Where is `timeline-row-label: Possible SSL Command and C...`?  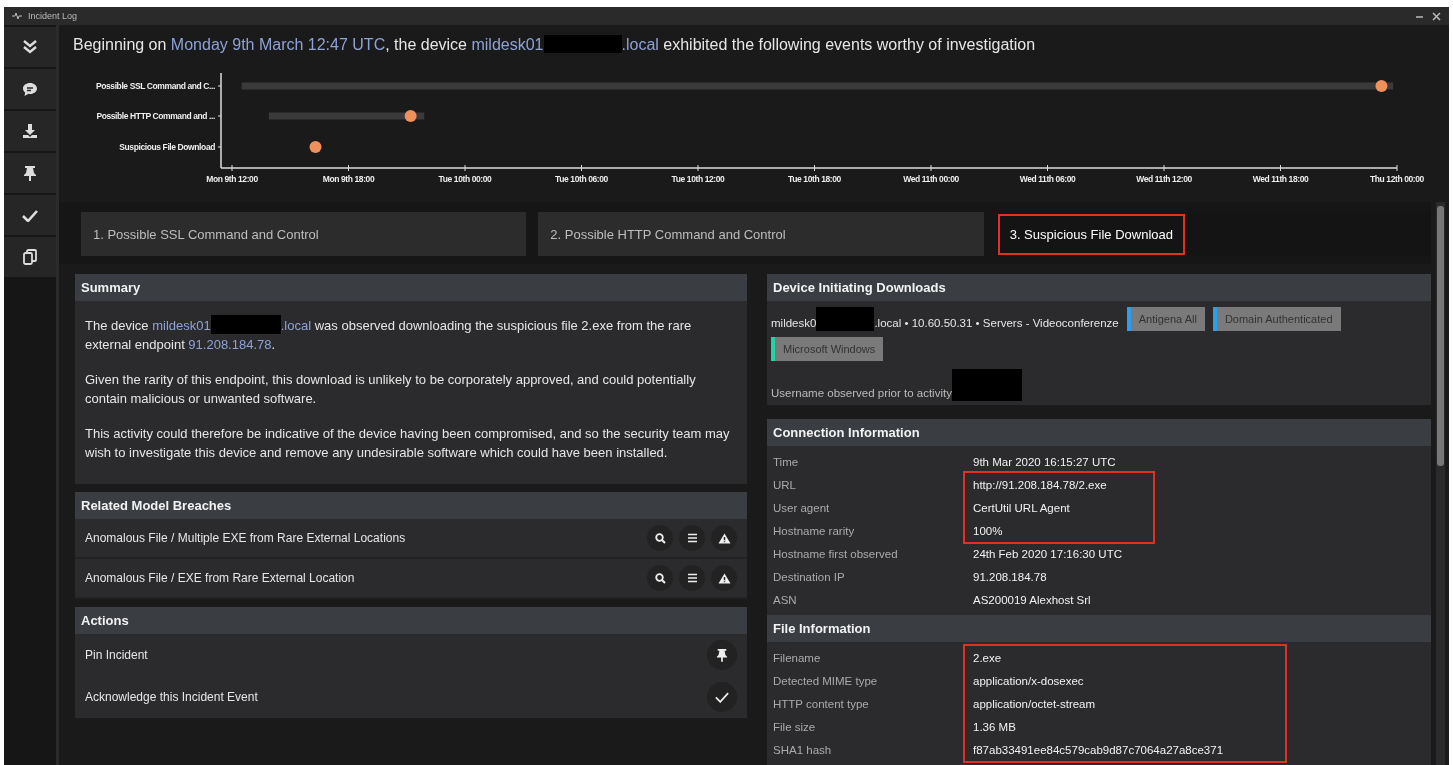 timeline-row-label: Possible SSL Command and C... is located at coordinates (155, 86).